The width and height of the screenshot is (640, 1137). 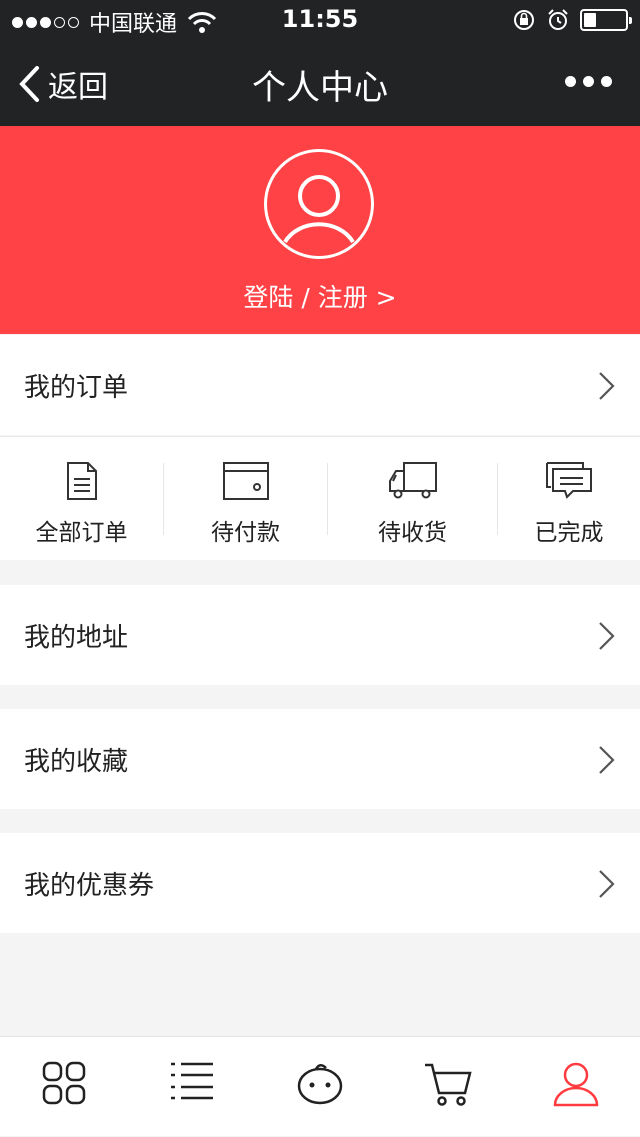 What do you see at coordinates (570, 81) in the screenshot?
I see `more-dots-icon` at bounding box center [570, 81].